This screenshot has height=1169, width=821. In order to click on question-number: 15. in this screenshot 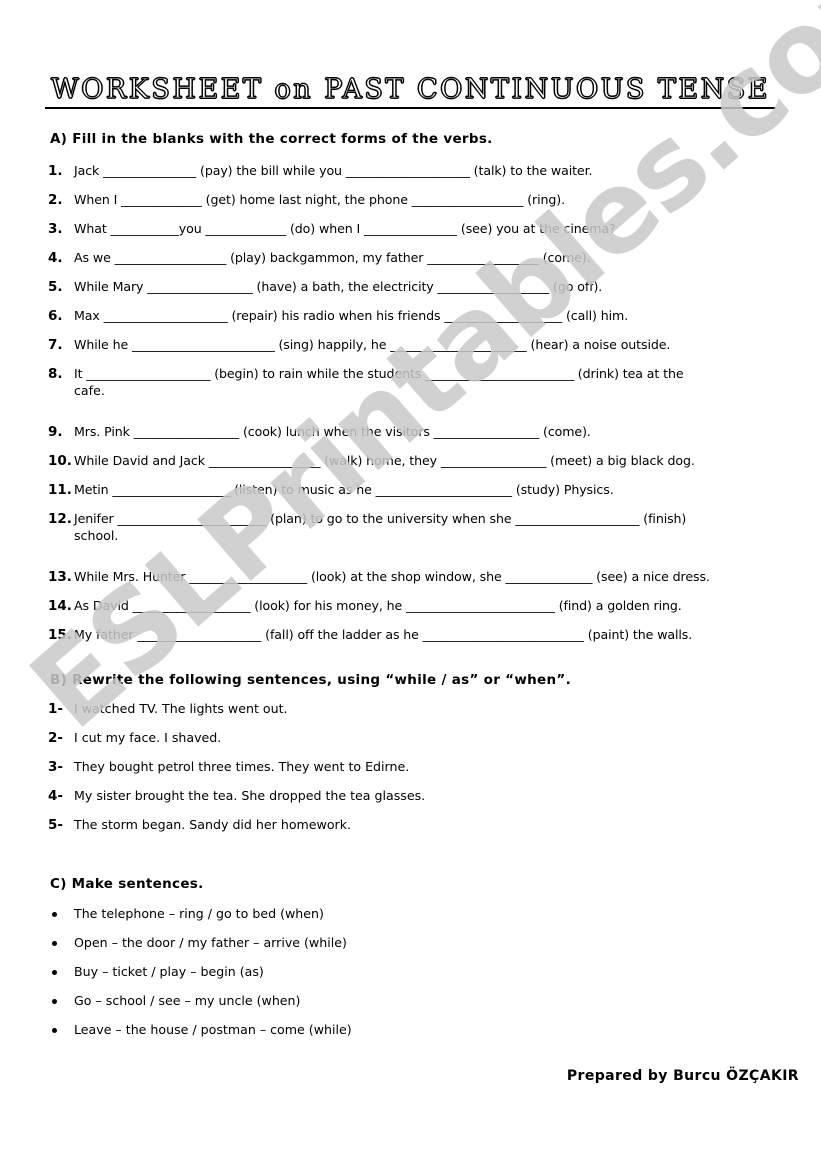, I will do `click(60, 635)`.